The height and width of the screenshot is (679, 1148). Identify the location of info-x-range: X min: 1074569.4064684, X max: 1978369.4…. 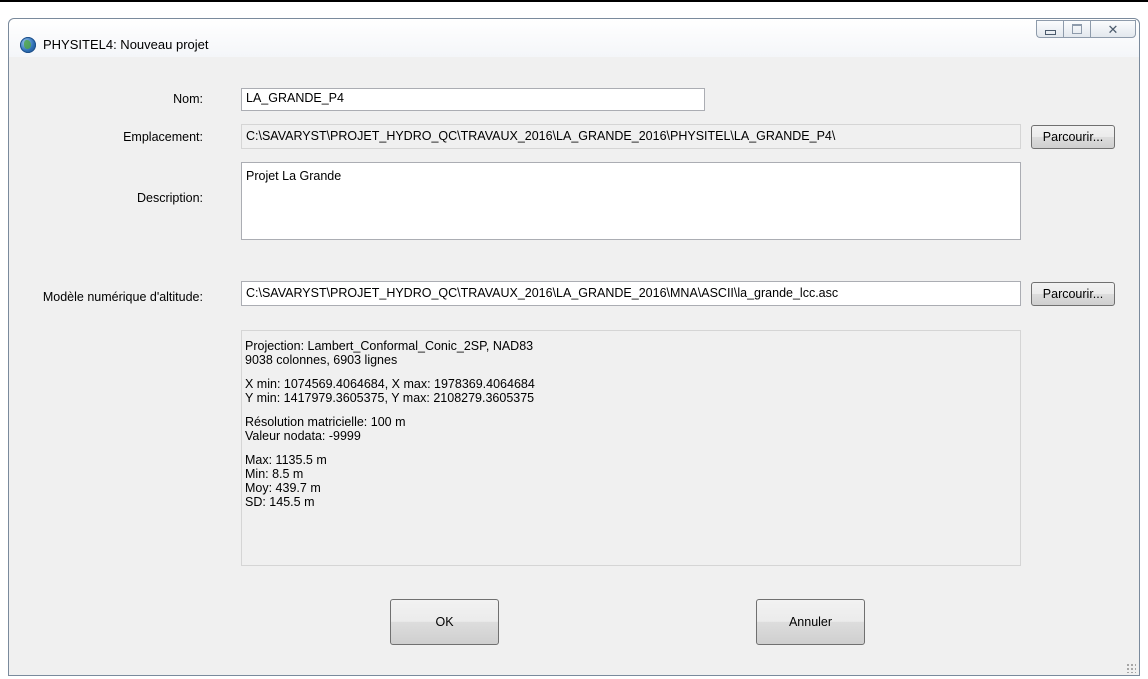
(390, 384).